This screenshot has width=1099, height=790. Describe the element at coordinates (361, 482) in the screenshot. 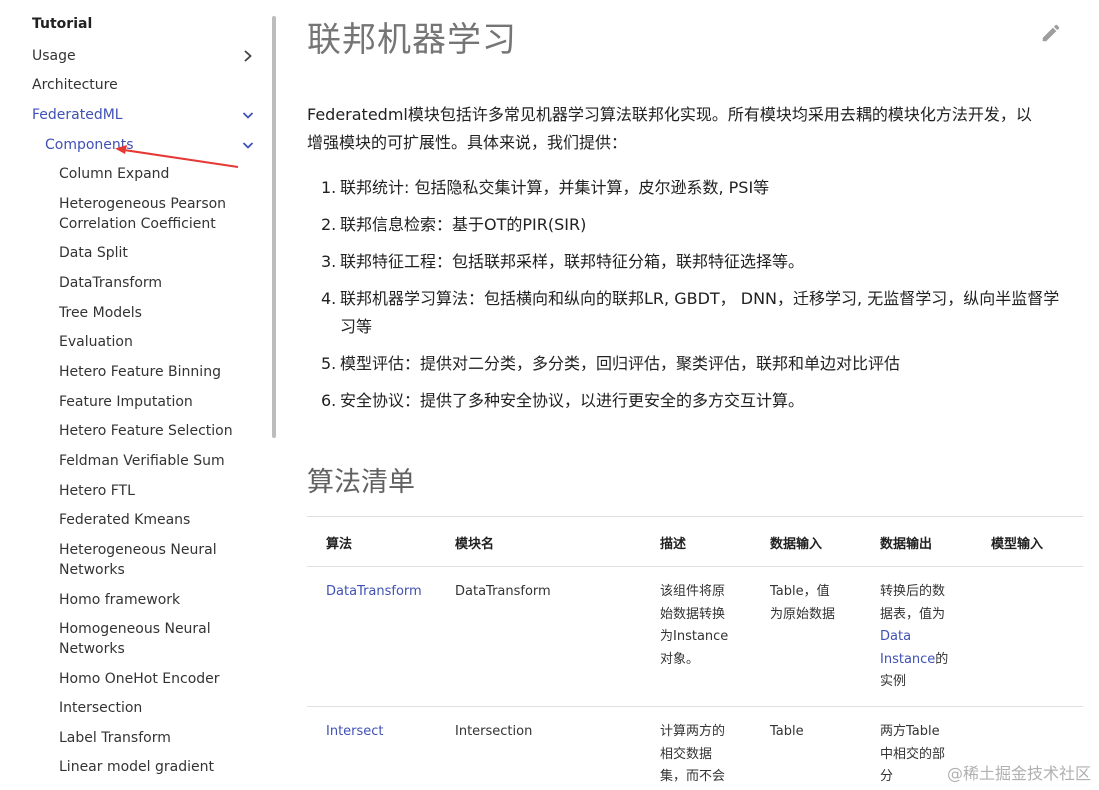

I see `section-title-algorithms: 算法清单` at that location.